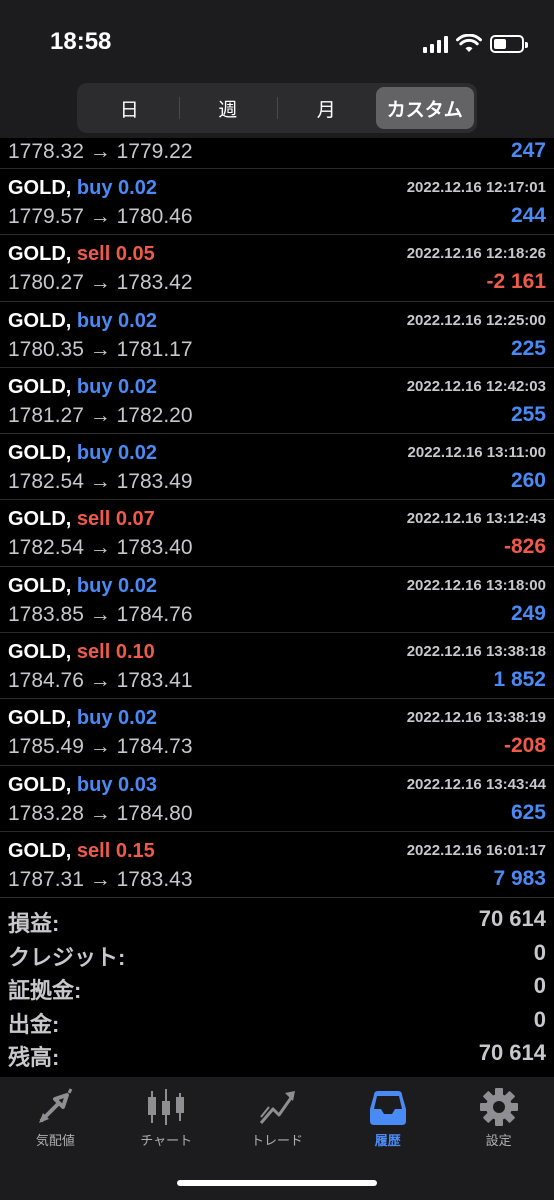  I want to click on trade-profit: 255, so click(528, 414).